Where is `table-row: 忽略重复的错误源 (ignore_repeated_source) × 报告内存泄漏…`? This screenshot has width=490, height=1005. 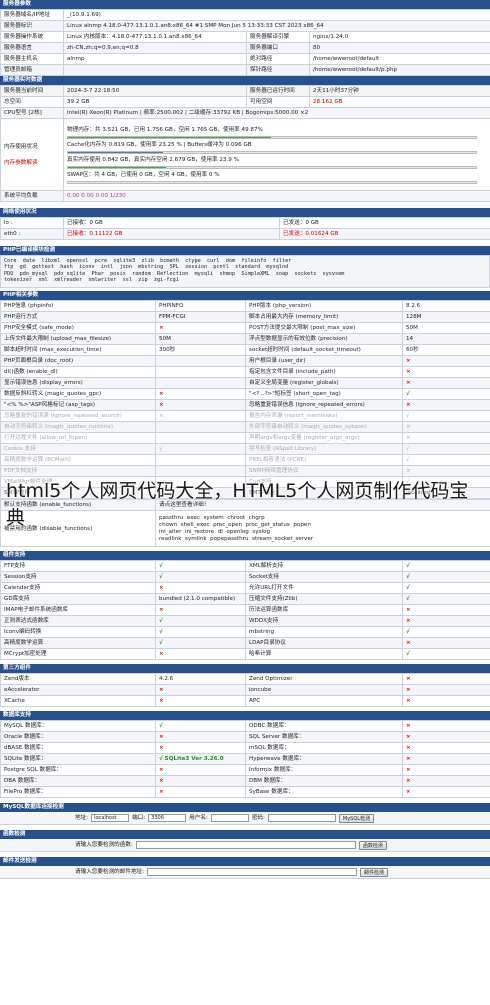
table-row: 忽略重复的错误源 (ignore_repeated_source) × 报告内存泄漏… is located at coordinates (245, 416).